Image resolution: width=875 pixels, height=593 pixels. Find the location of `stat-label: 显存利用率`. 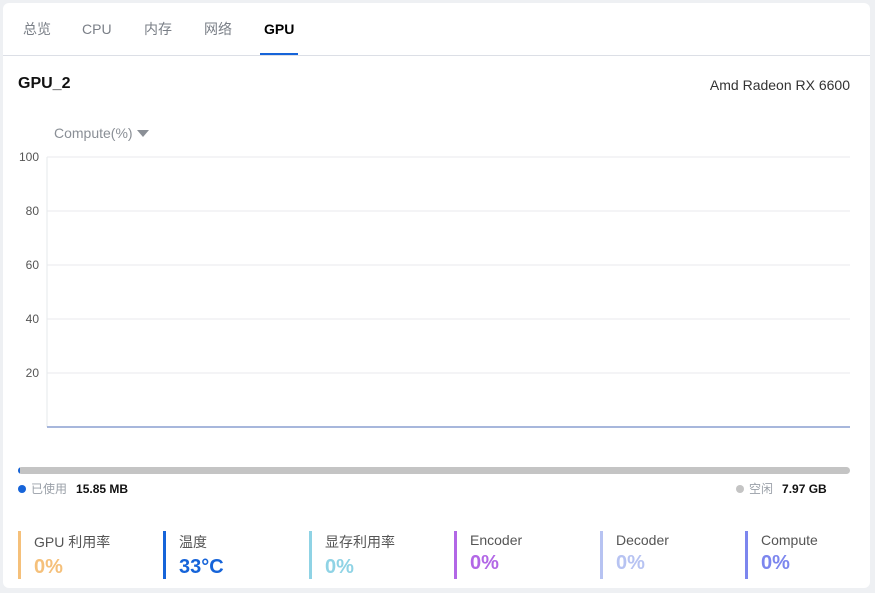

stat-label: 显存利用率 is located at coordinates (360, 542).